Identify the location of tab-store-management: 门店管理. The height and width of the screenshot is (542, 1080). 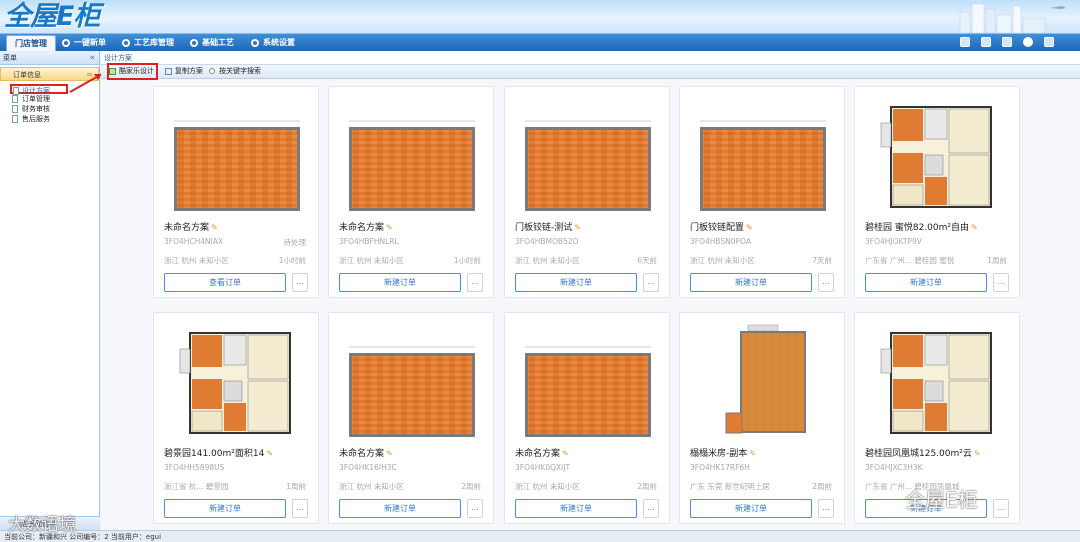
(31, 43).